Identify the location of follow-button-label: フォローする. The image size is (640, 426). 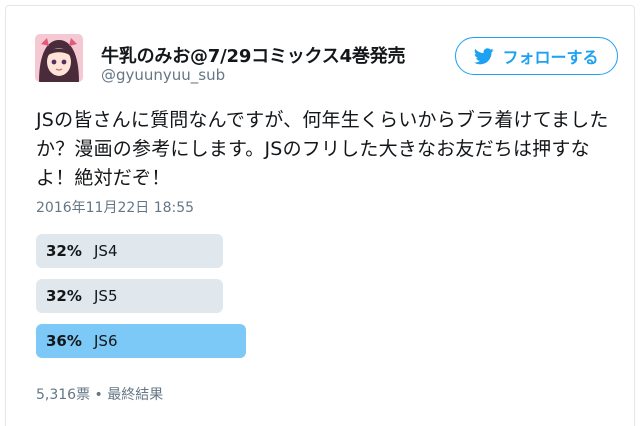
(550, 57).